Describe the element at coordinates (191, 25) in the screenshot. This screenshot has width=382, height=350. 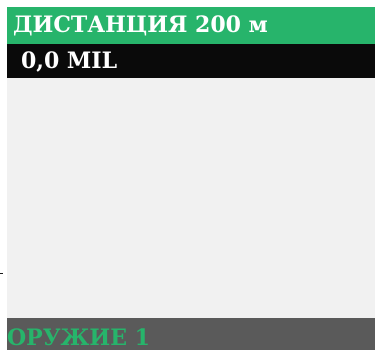
I see `distance-header: ДИСТАНЦИЯ 200 м` at that location.